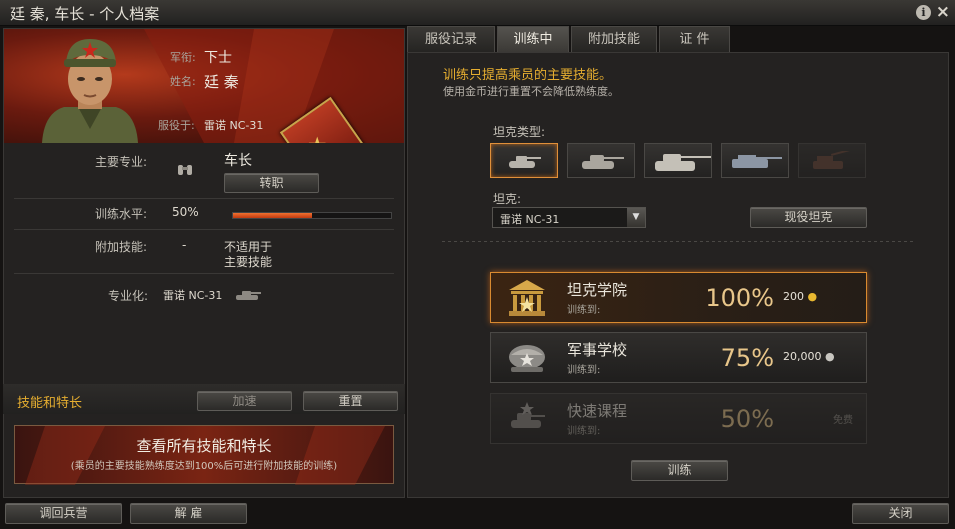 Image resolution: width=955 pixels, height=529 pixels. What do you see at coordinates (477, 13) in the screenshot?
I see `title-bar: 廷 秦, 车长 - 个人档案 i ×` at bounding box center [477, 13].